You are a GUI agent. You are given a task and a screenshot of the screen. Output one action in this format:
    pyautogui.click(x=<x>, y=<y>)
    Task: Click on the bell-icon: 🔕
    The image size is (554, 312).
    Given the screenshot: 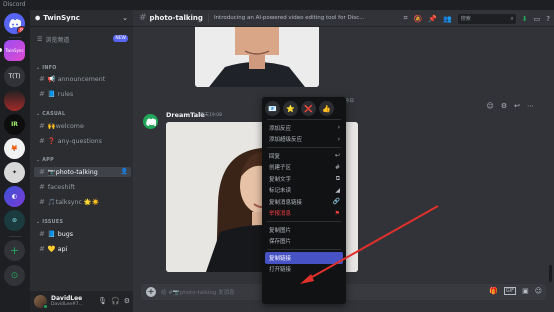 What is the action you would take?
    pyautogui.click(x=418, y=19)
    